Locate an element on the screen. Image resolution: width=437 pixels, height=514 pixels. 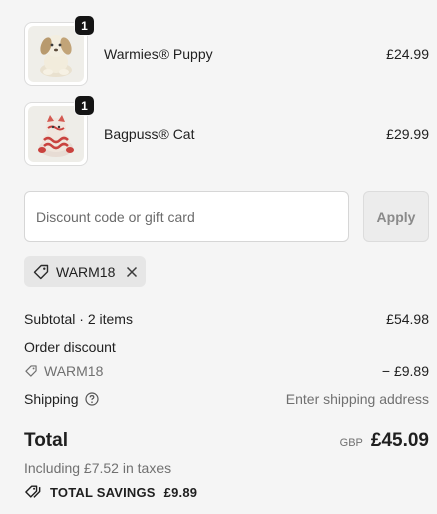
shipping-value: Enter shipping address is located at coordinates (357, 399).